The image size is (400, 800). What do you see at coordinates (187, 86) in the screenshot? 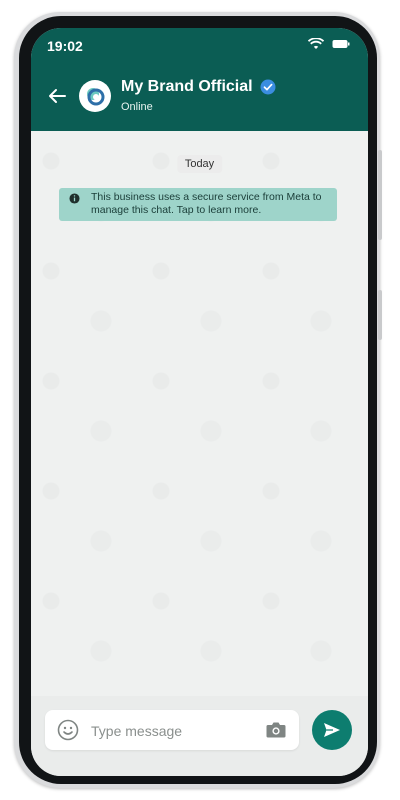
I see `contact-name: My Brand Official` at bounding box center [187, 86].